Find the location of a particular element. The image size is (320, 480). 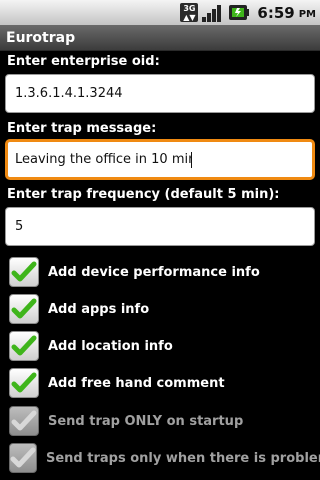

option-label: Add apps info is located at coordinates (99, 309).